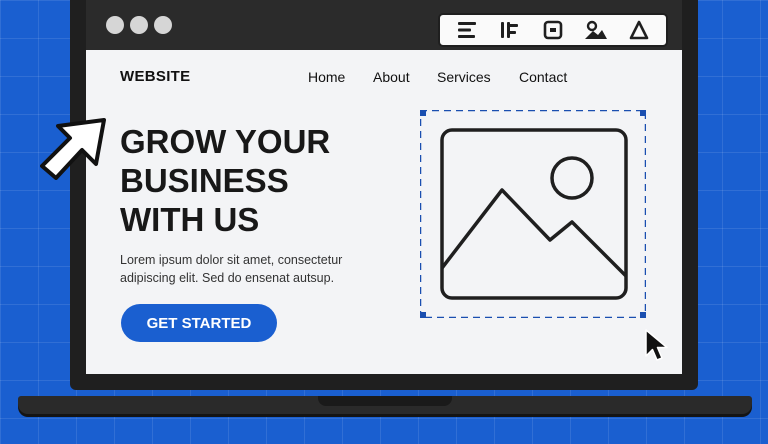 The width and height of the screenshot is (768, 444). Describe the element at coordinates (73, 149) in the screenshot. I see `pointer-cursor-icon` at that location.